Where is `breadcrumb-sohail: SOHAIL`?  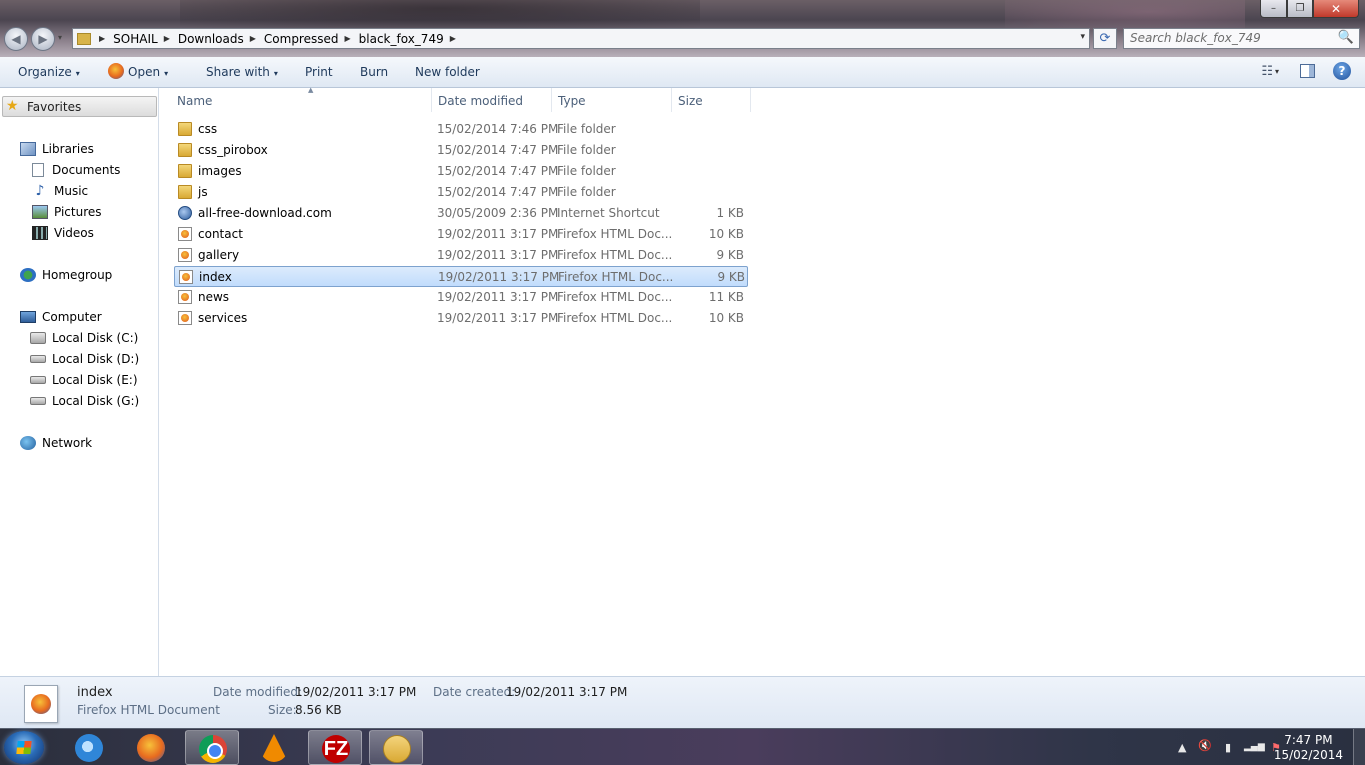 breadcrumb-sohail: SOHAIL is located at coordinates (135, 39).